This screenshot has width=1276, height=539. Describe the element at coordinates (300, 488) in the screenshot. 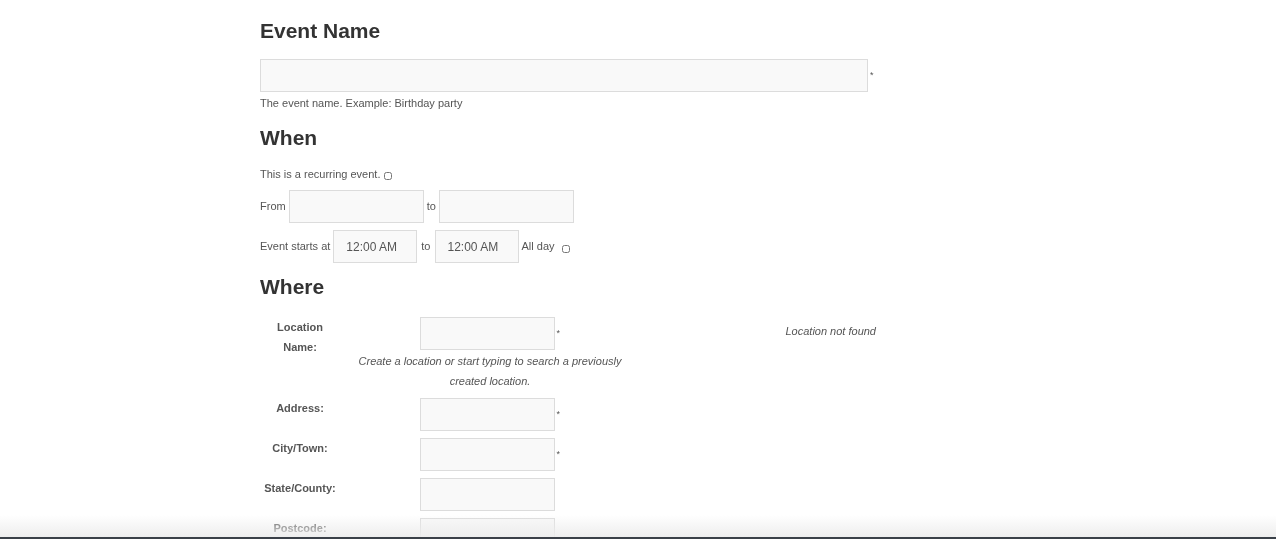

I see `field-label: State/County:` at that location.